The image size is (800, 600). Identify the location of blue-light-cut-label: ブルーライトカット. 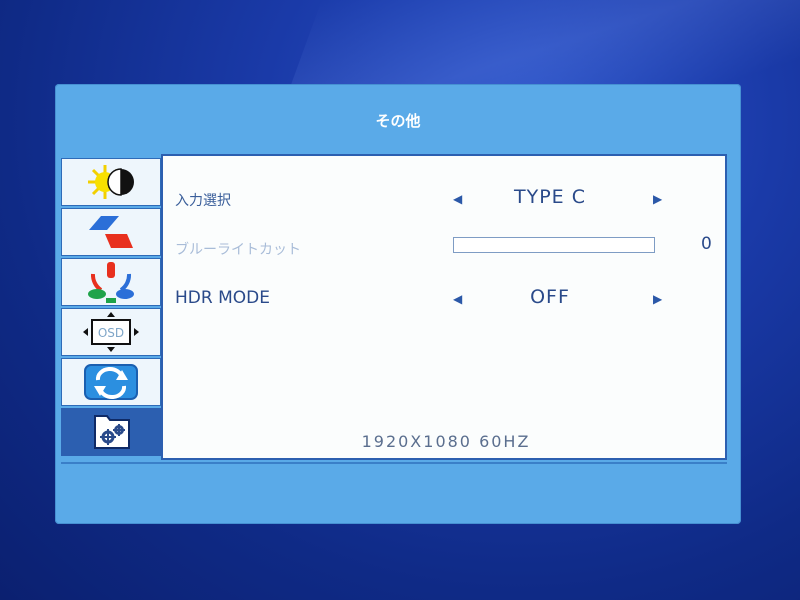
(238, 250).